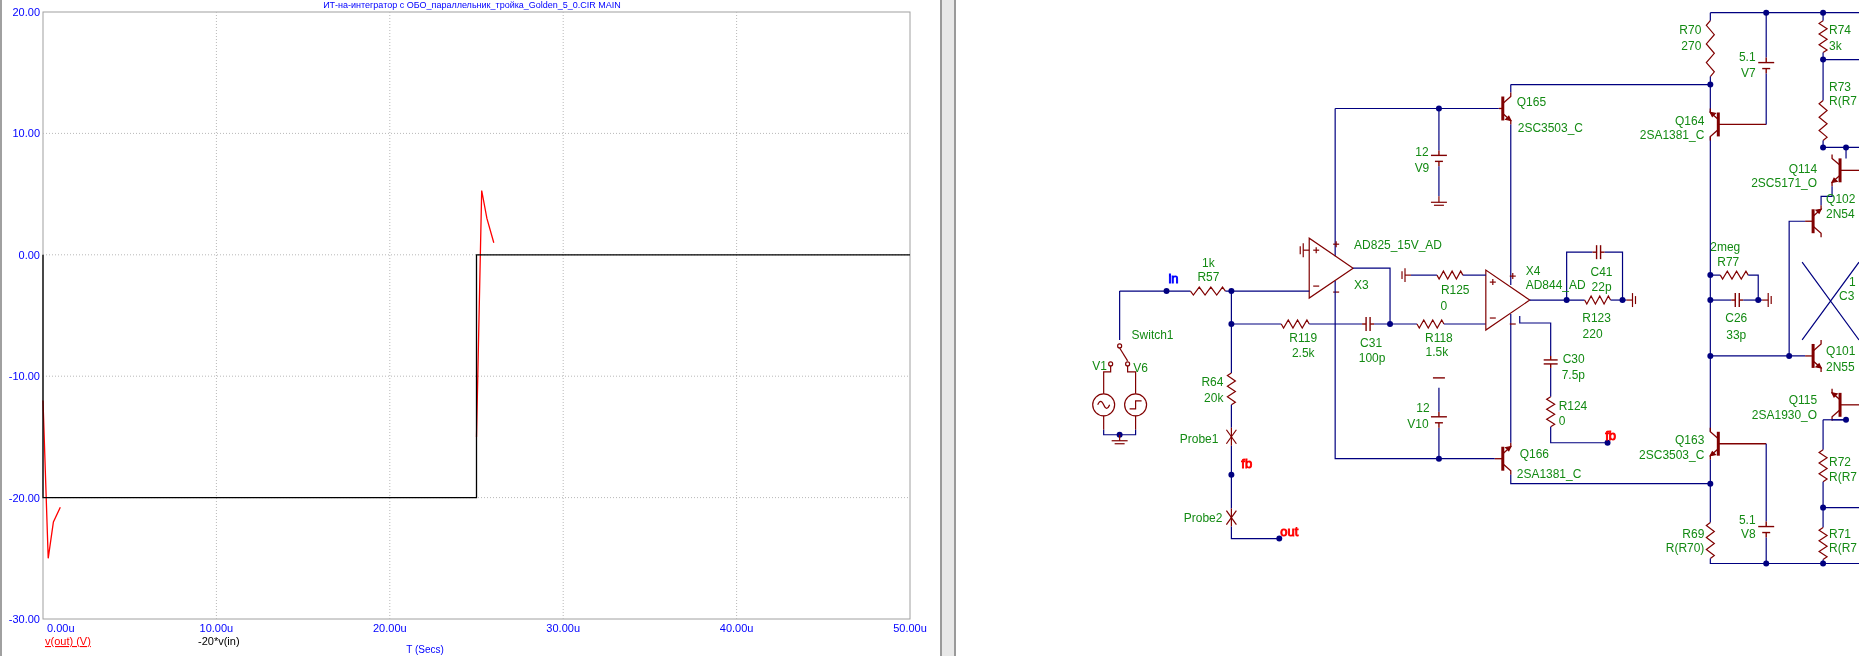 This screenshot has width=1863, height=656. I want to click on tick-label: 30.00u, so click(563, 628).